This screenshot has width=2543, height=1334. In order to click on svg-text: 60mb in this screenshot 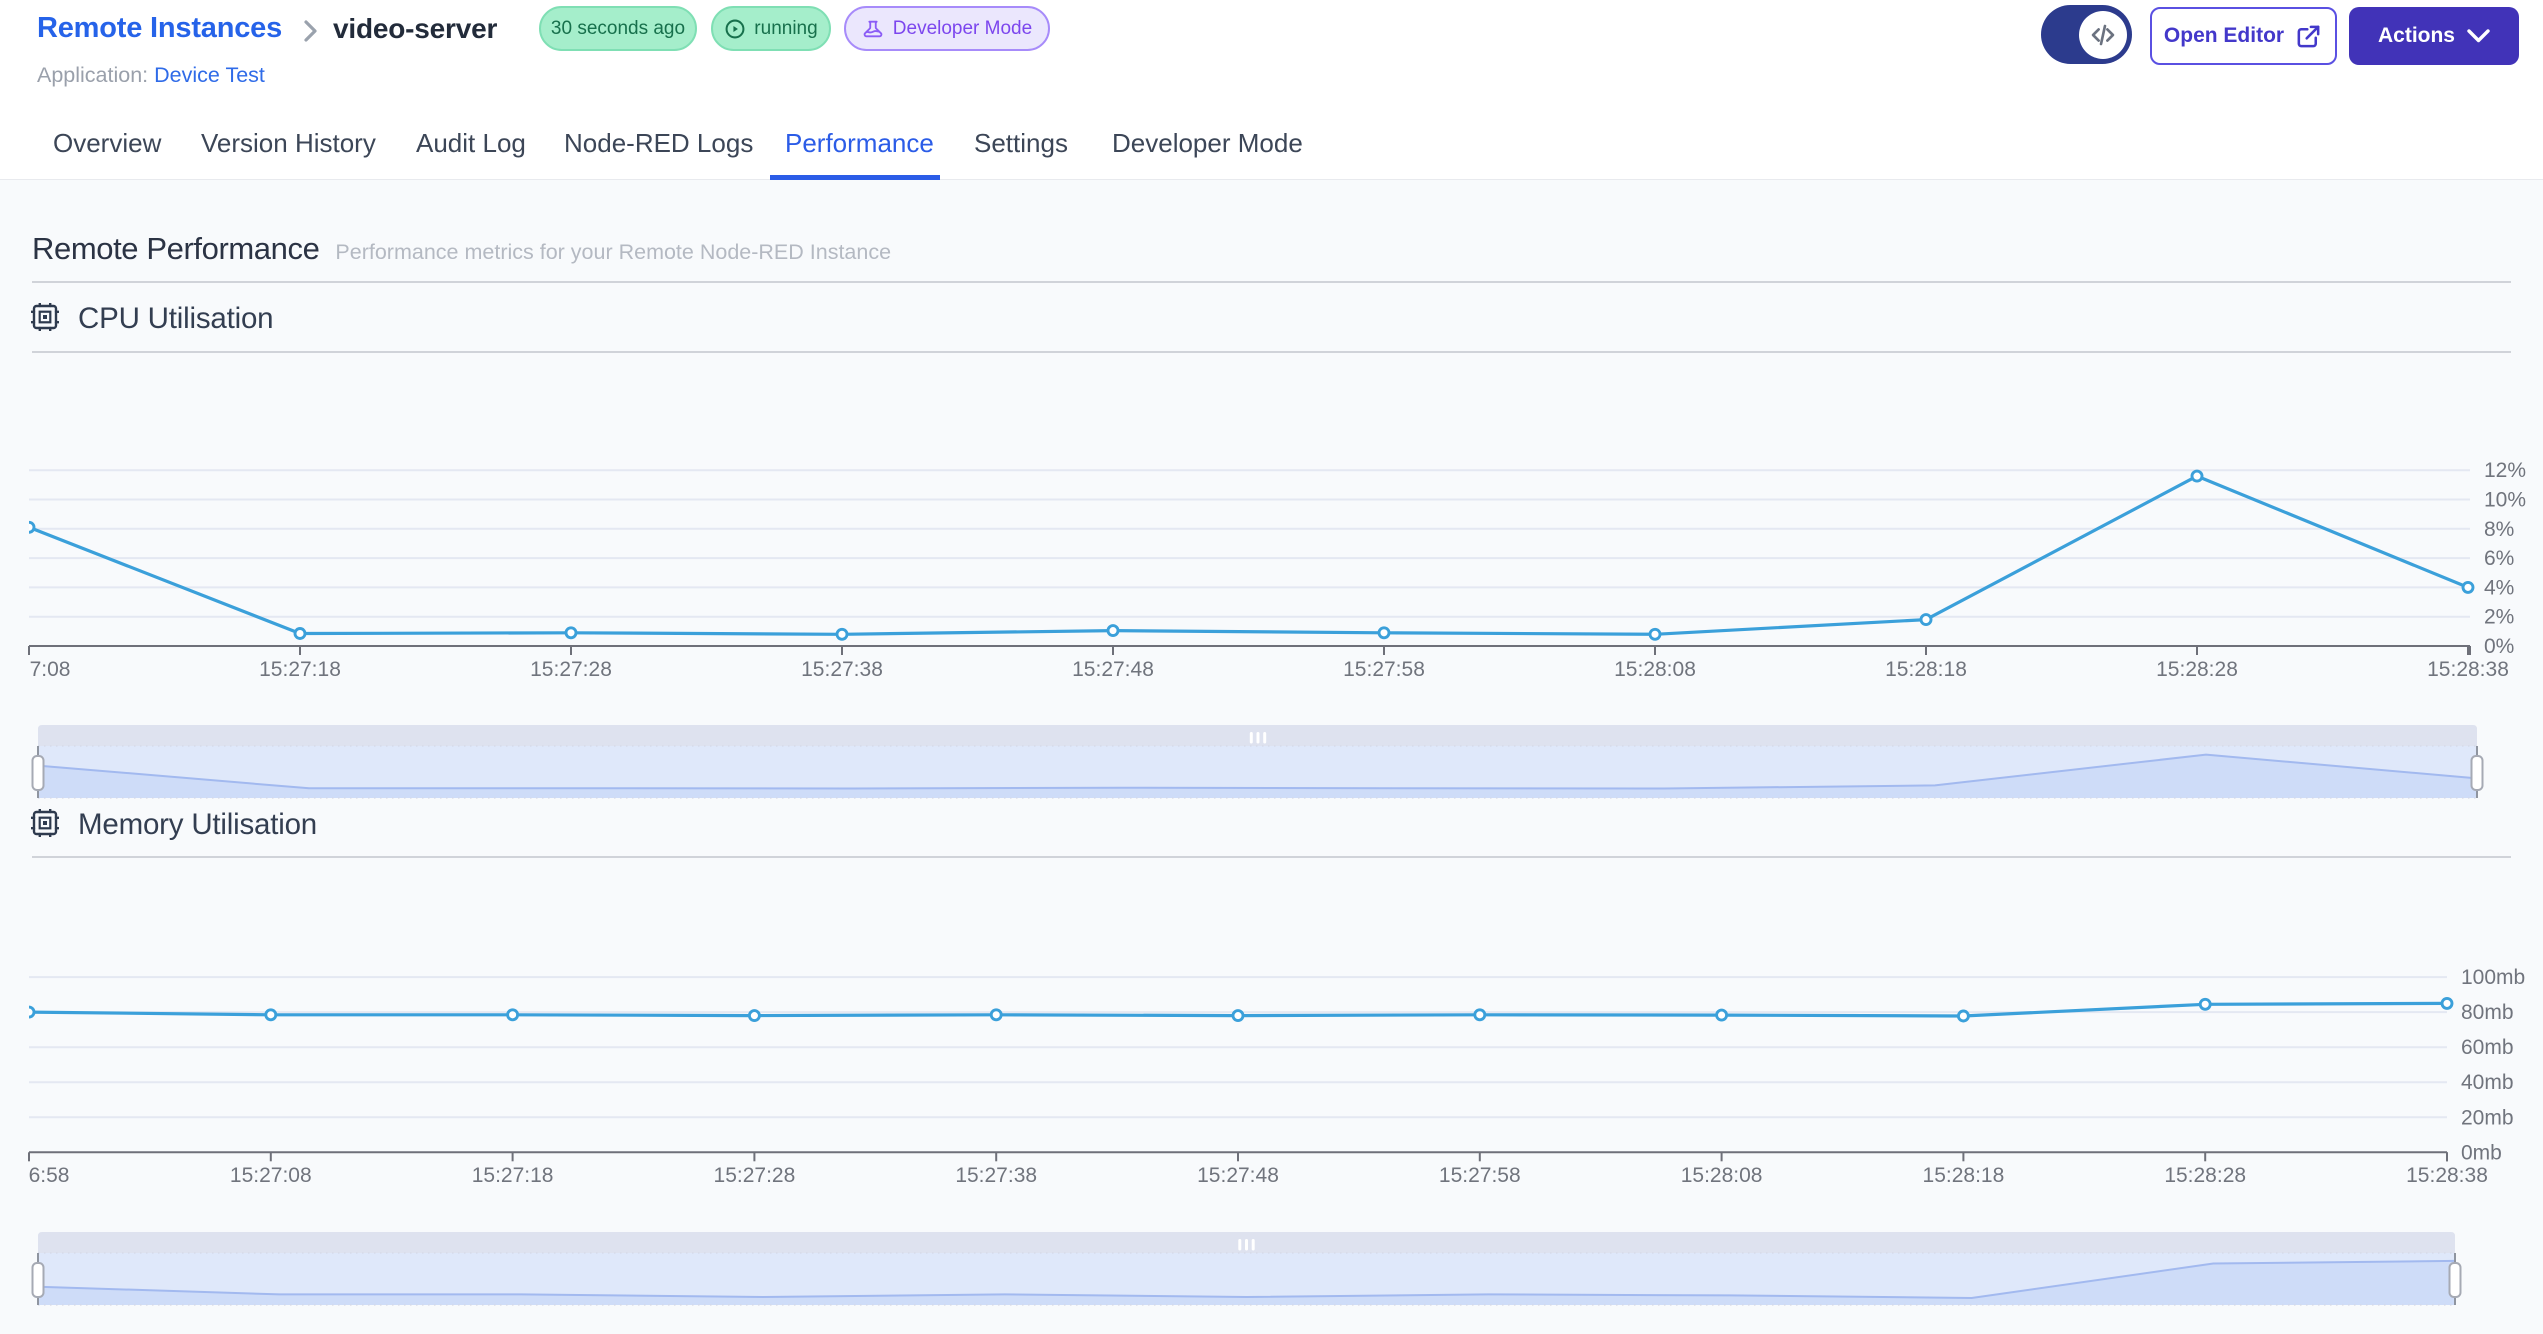, I will do `click(2487, 1047)`.